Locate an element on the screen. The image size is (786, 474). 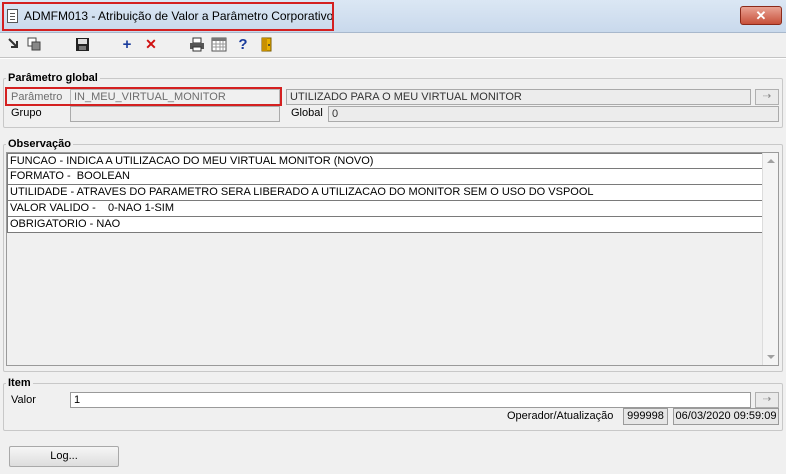
observacao-line: OBRIGATORIO - NAO is located at coordinates (385, 225).